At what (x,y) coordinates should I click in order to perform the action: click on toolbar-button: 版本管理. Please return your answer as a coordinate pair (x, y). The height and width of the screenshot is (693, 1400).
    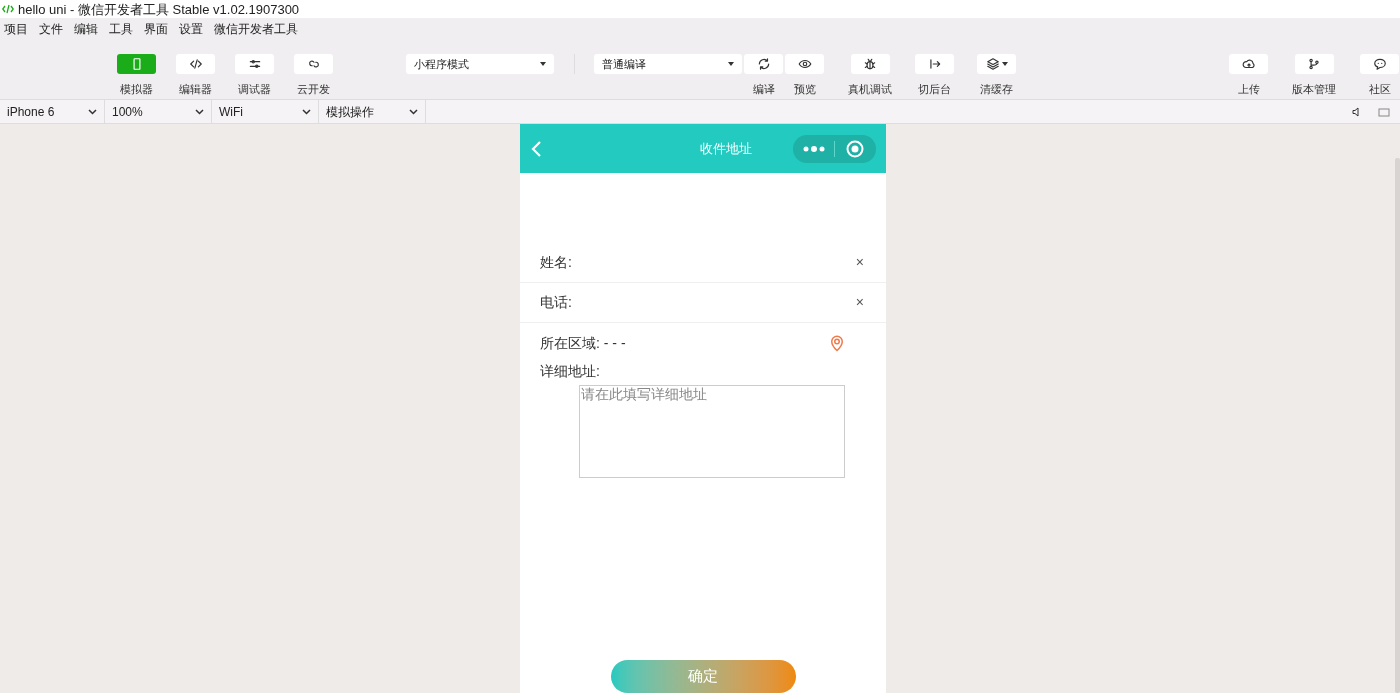
    Looking at the image, I should click on (1314, 74).